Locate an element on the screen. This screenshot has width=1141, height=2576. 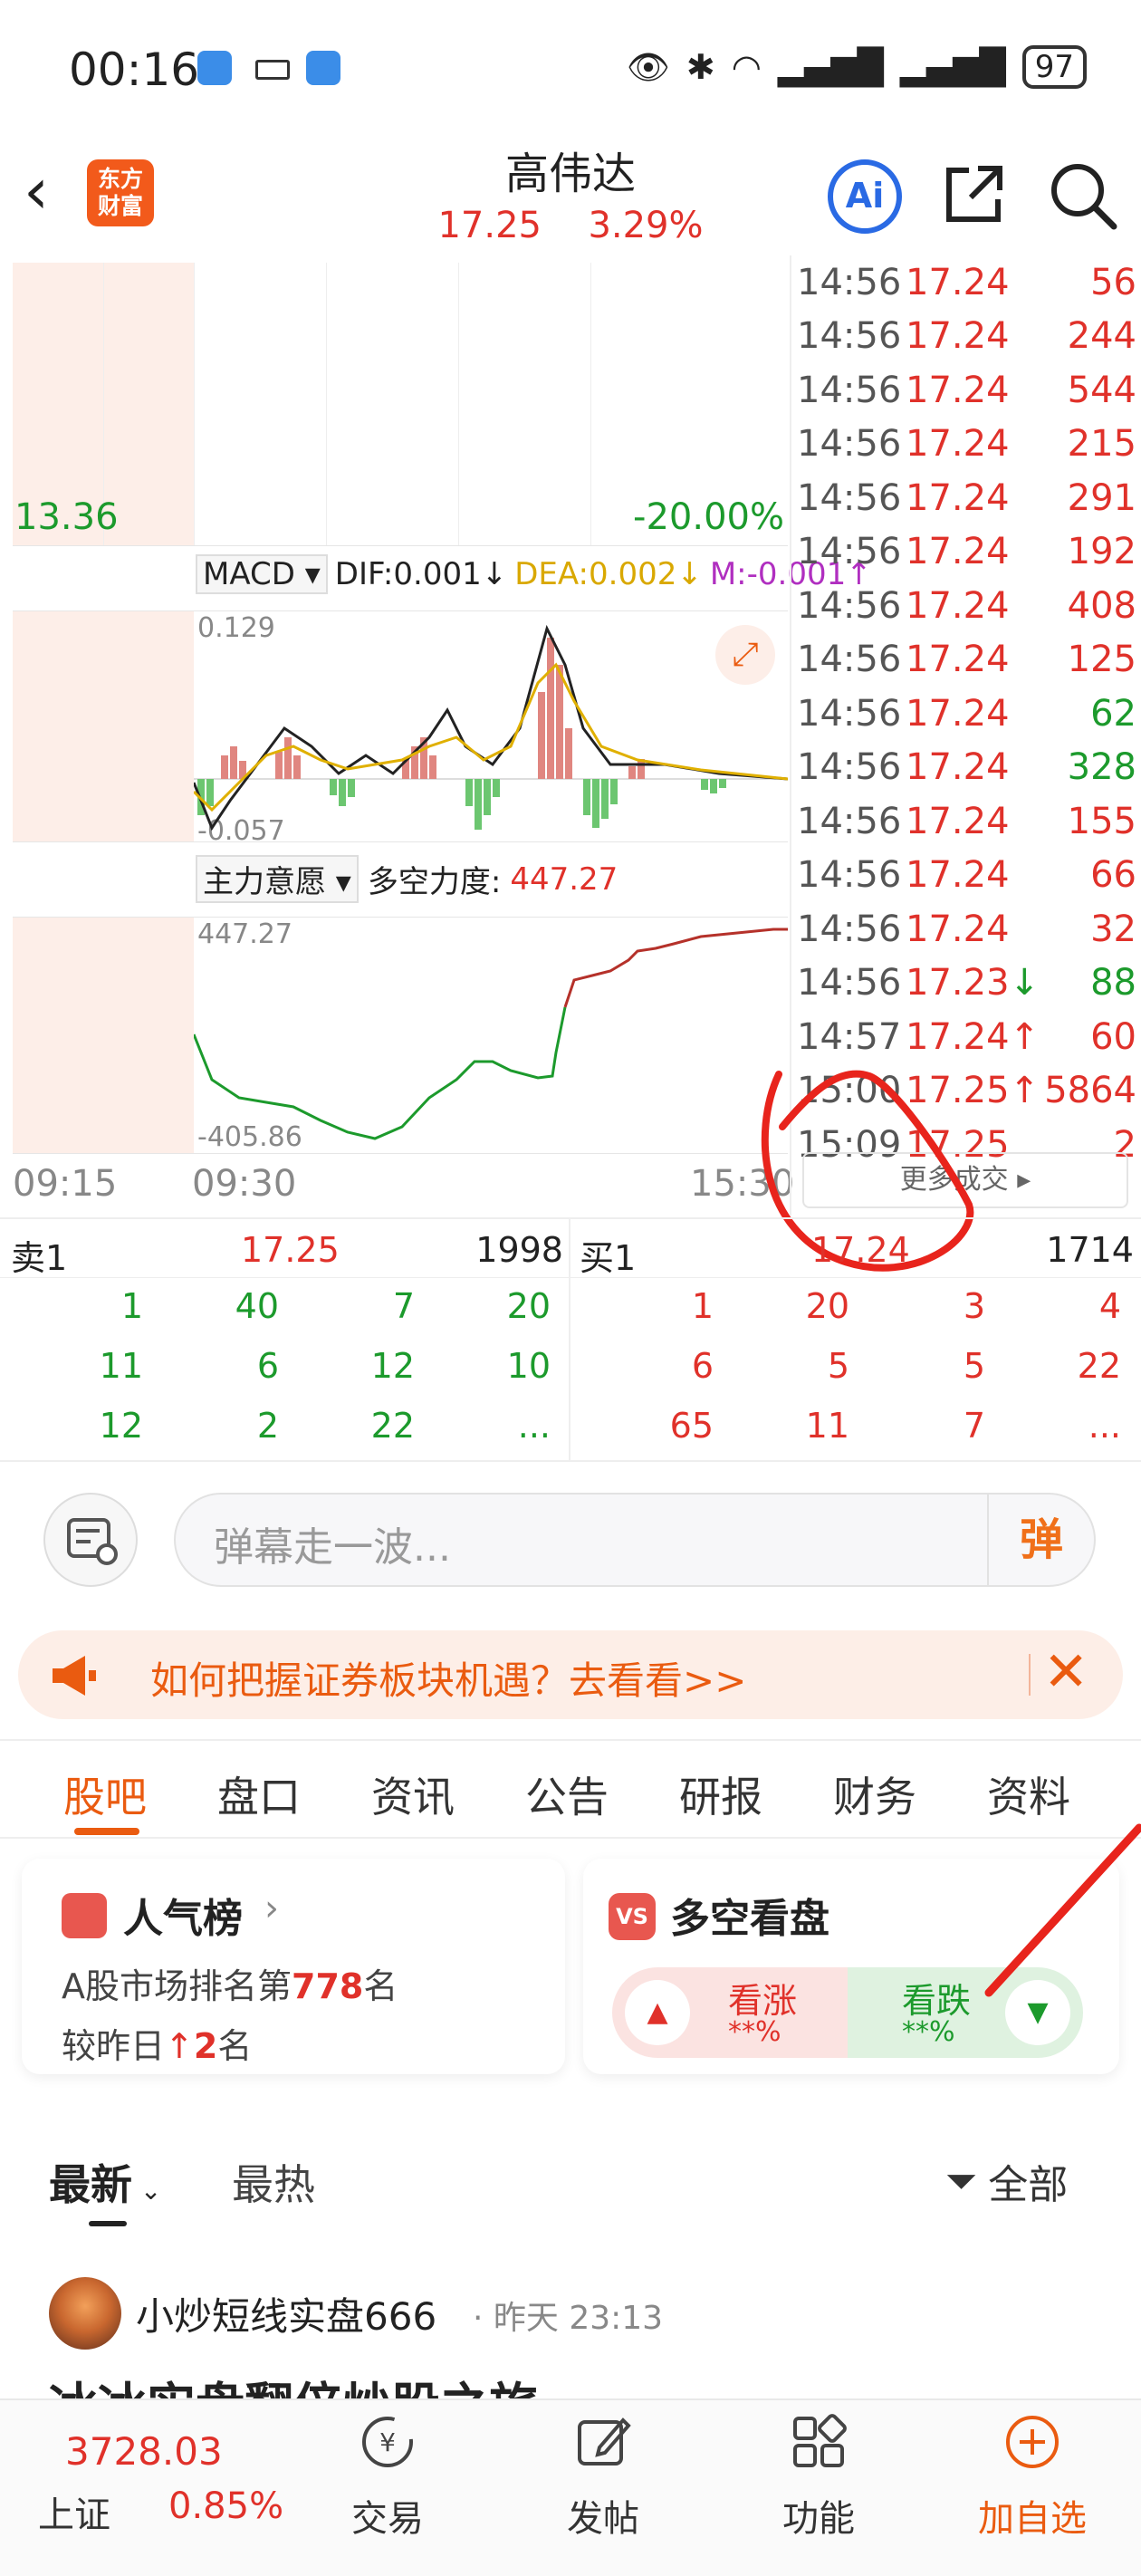
trade-row: 14:56 17.24 192 is located at coordinates (966, 552).